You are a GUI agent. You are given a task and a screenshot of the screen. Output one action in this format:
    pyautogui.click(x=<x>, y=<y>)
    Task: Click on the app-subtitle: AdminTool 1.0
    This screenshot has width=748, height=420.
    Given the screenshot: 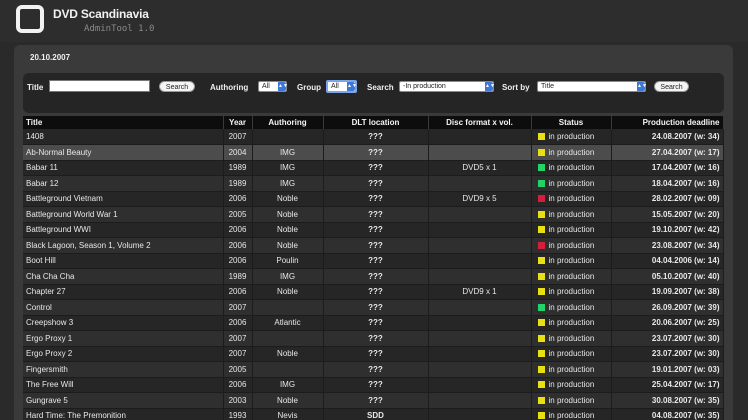 What is the action you would take?
    pyautogui.click(x=119, y=29)
    